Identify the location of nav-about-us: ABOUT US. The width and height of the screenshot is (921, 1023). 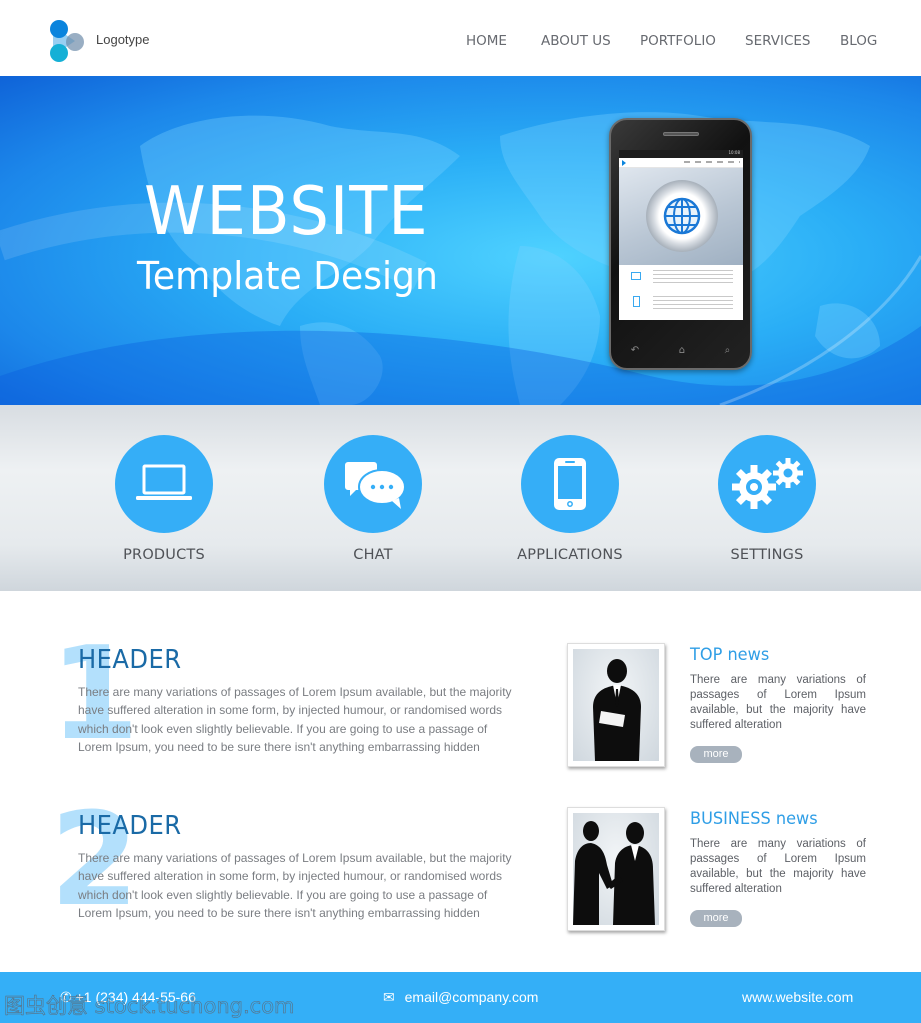
(576, 41).